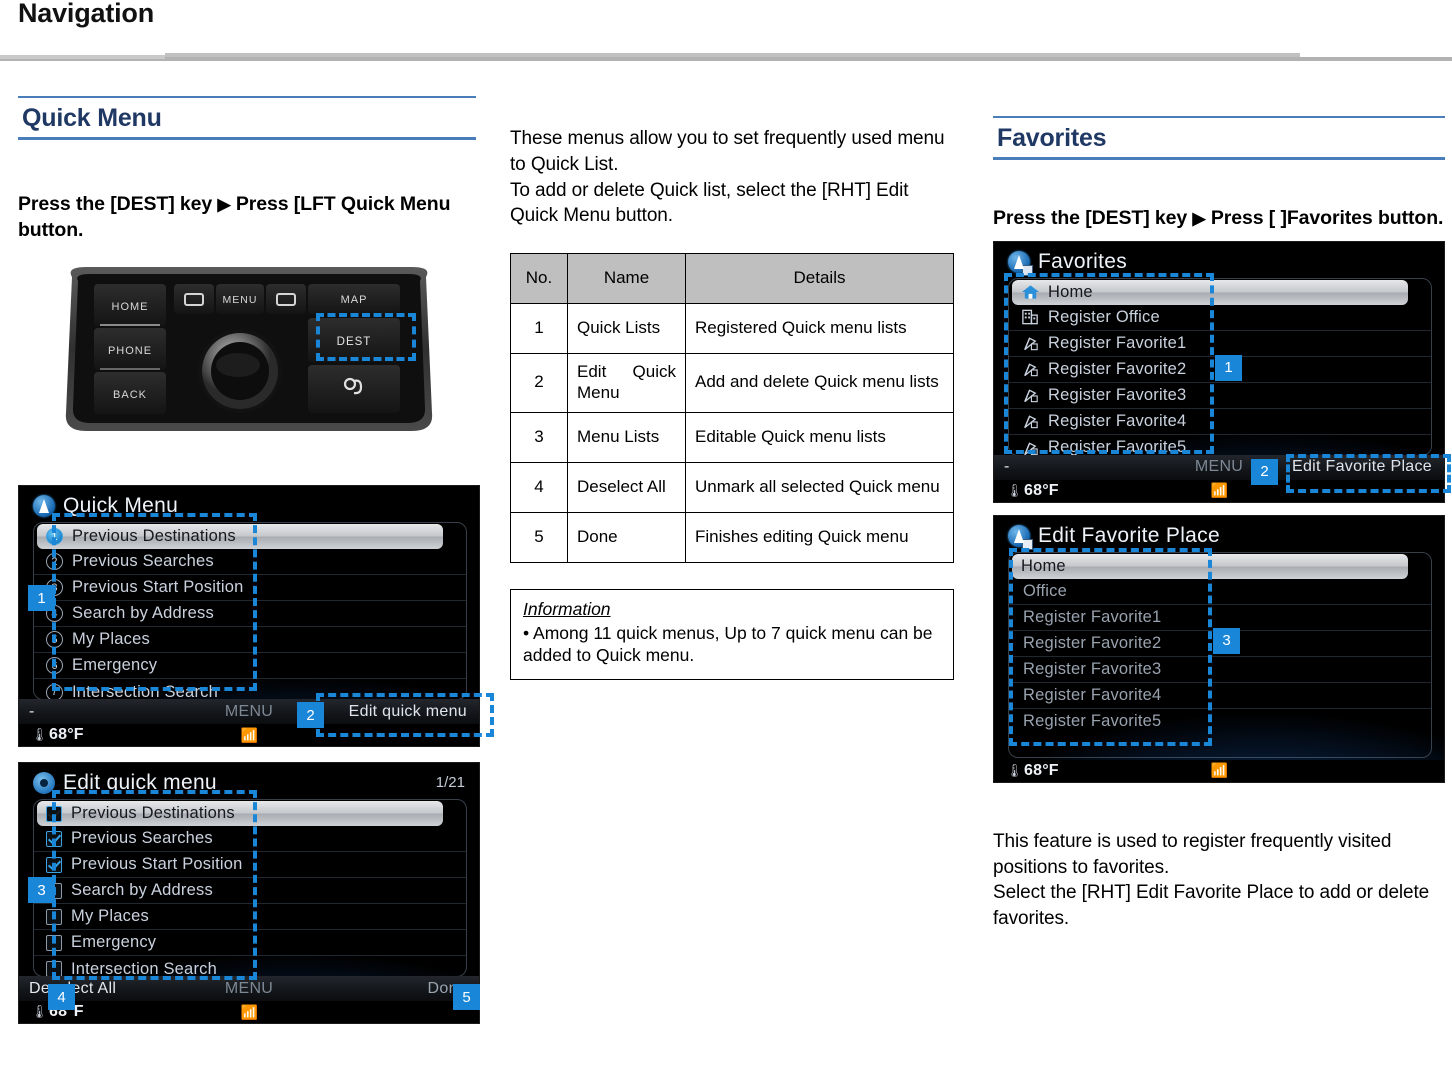 The width and height of the screenshot is (1452, 1070). I want to click on edit-favorite-place-button: Edit Favorite Place, so click(1362, 467).